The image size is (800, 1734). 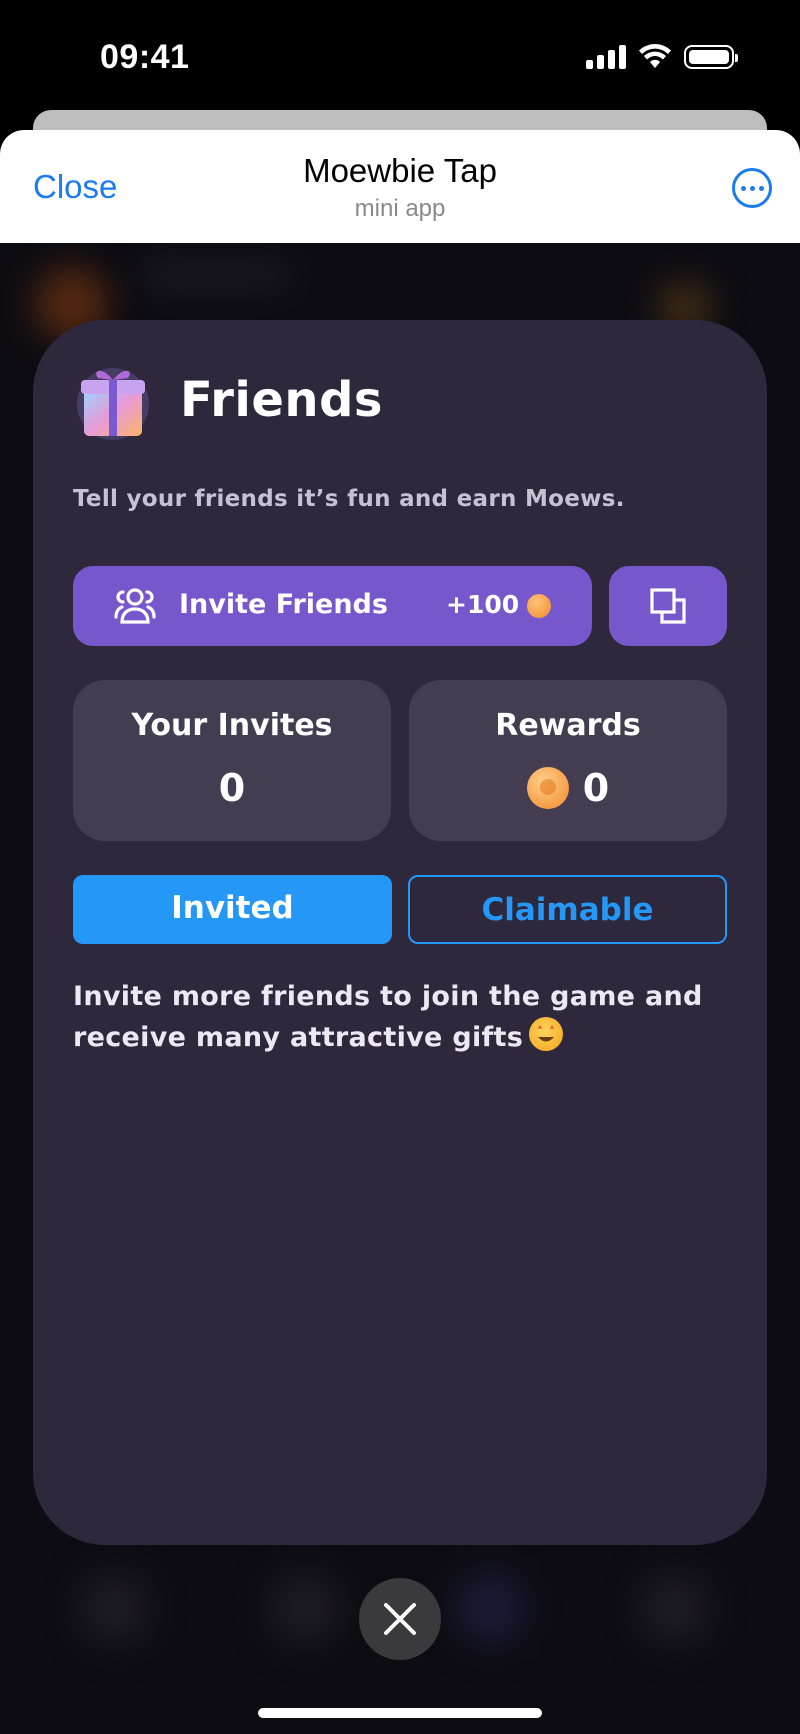 I want to click on tab-claimable: Claimable, so click(x=567, y=909).